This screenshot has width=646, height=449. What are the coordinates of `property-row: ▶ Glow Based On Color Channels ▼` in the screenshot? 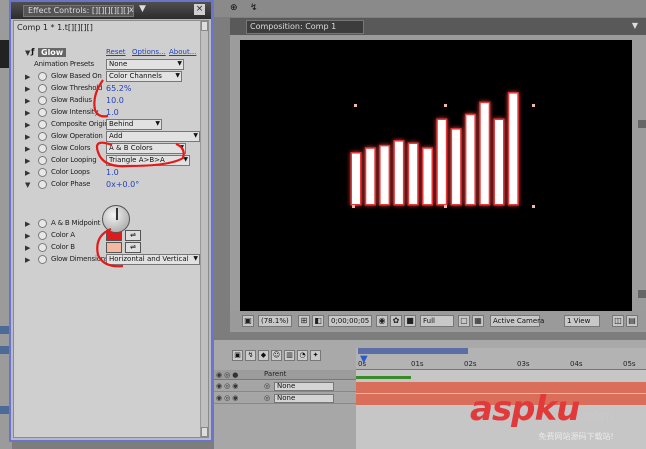 It's located at (111, 77).